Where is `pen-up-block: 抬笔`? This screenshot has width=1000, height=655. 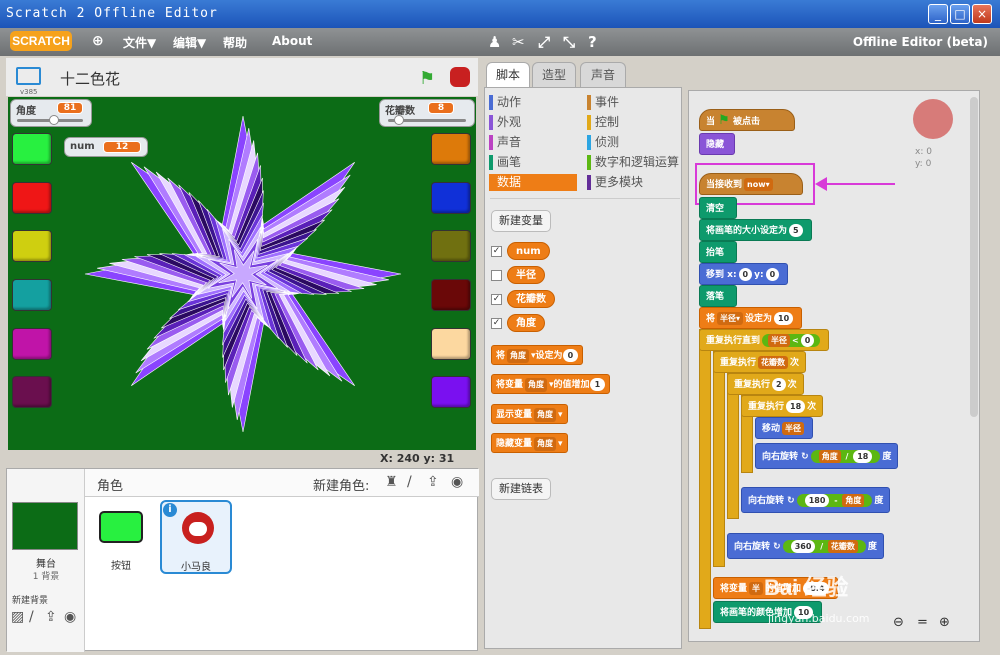 pen-up-block: 抬笔 is located at coordinates (718, 252).